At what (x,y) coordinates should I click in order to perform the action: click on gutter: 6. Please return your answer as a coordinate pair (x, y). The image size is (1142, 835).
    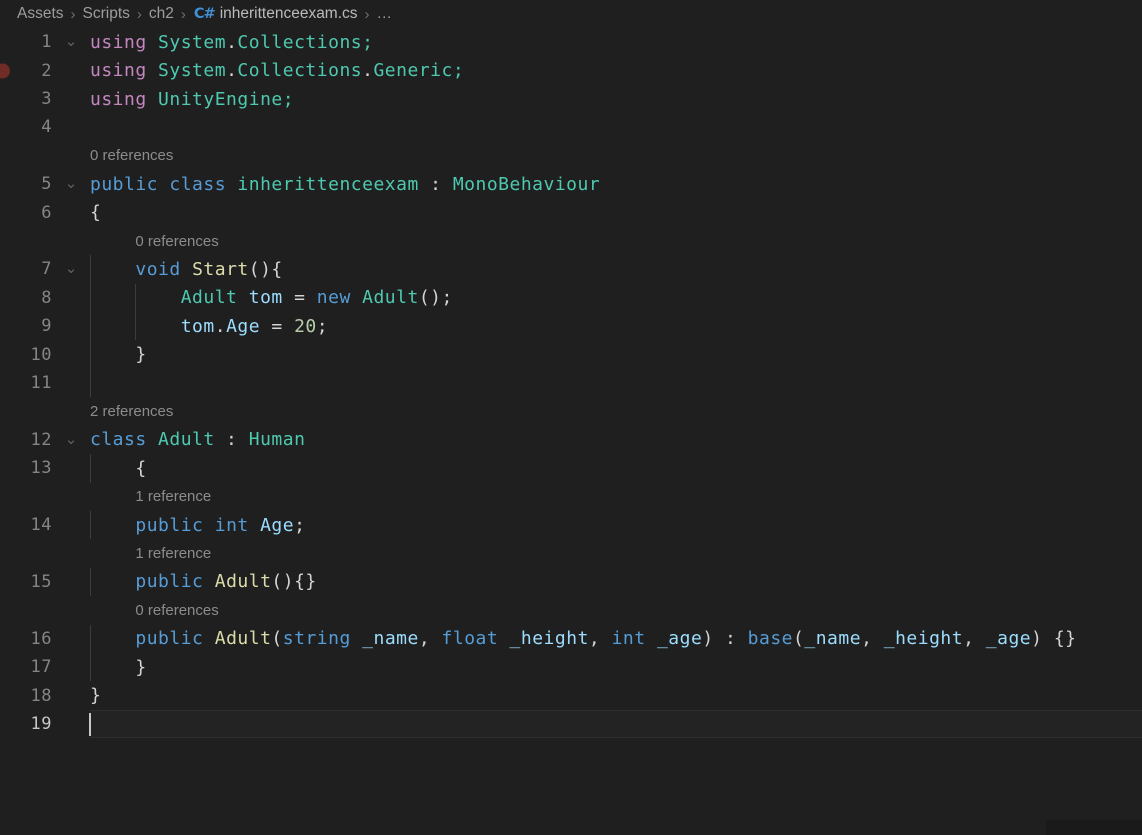
    Looking at the image, I should click on (45, 212).